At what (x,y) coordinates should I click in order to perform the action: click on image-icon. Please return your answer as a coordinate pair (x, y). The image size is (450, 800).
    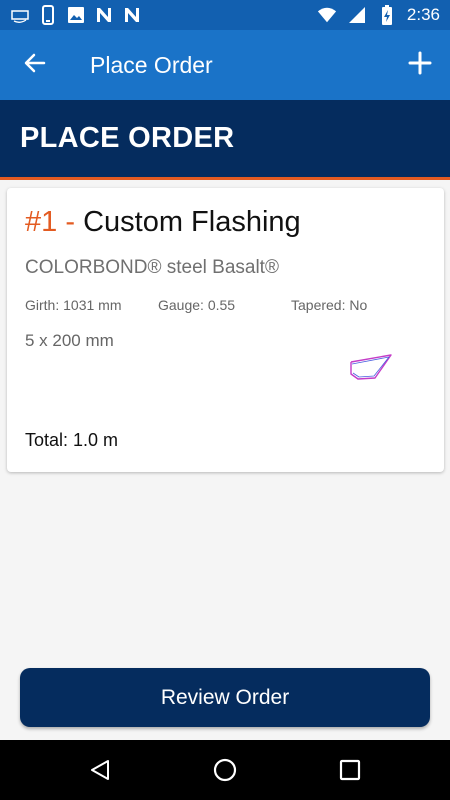
    Looking at the image, I should click on (76, 15).